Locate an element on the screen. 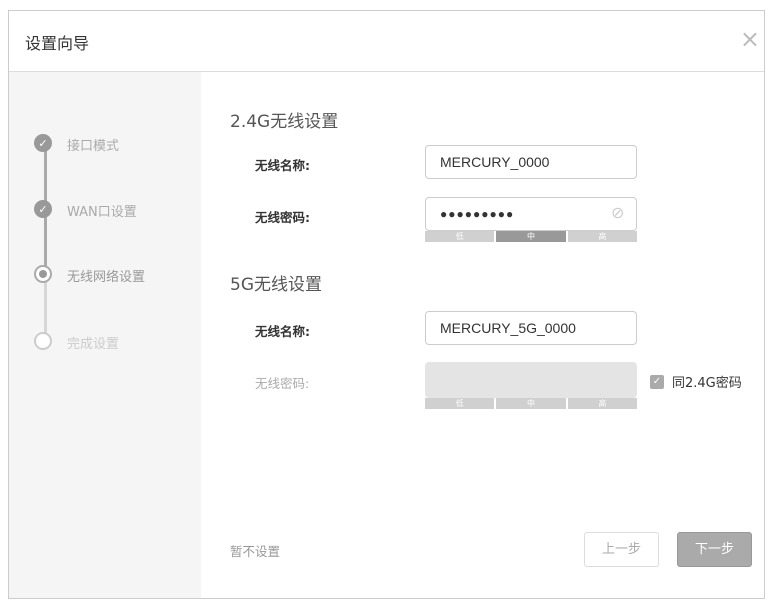 The height and width of the screenshot is (609, 773). previous-button: 上一步 is located at coordinates (621, 549).